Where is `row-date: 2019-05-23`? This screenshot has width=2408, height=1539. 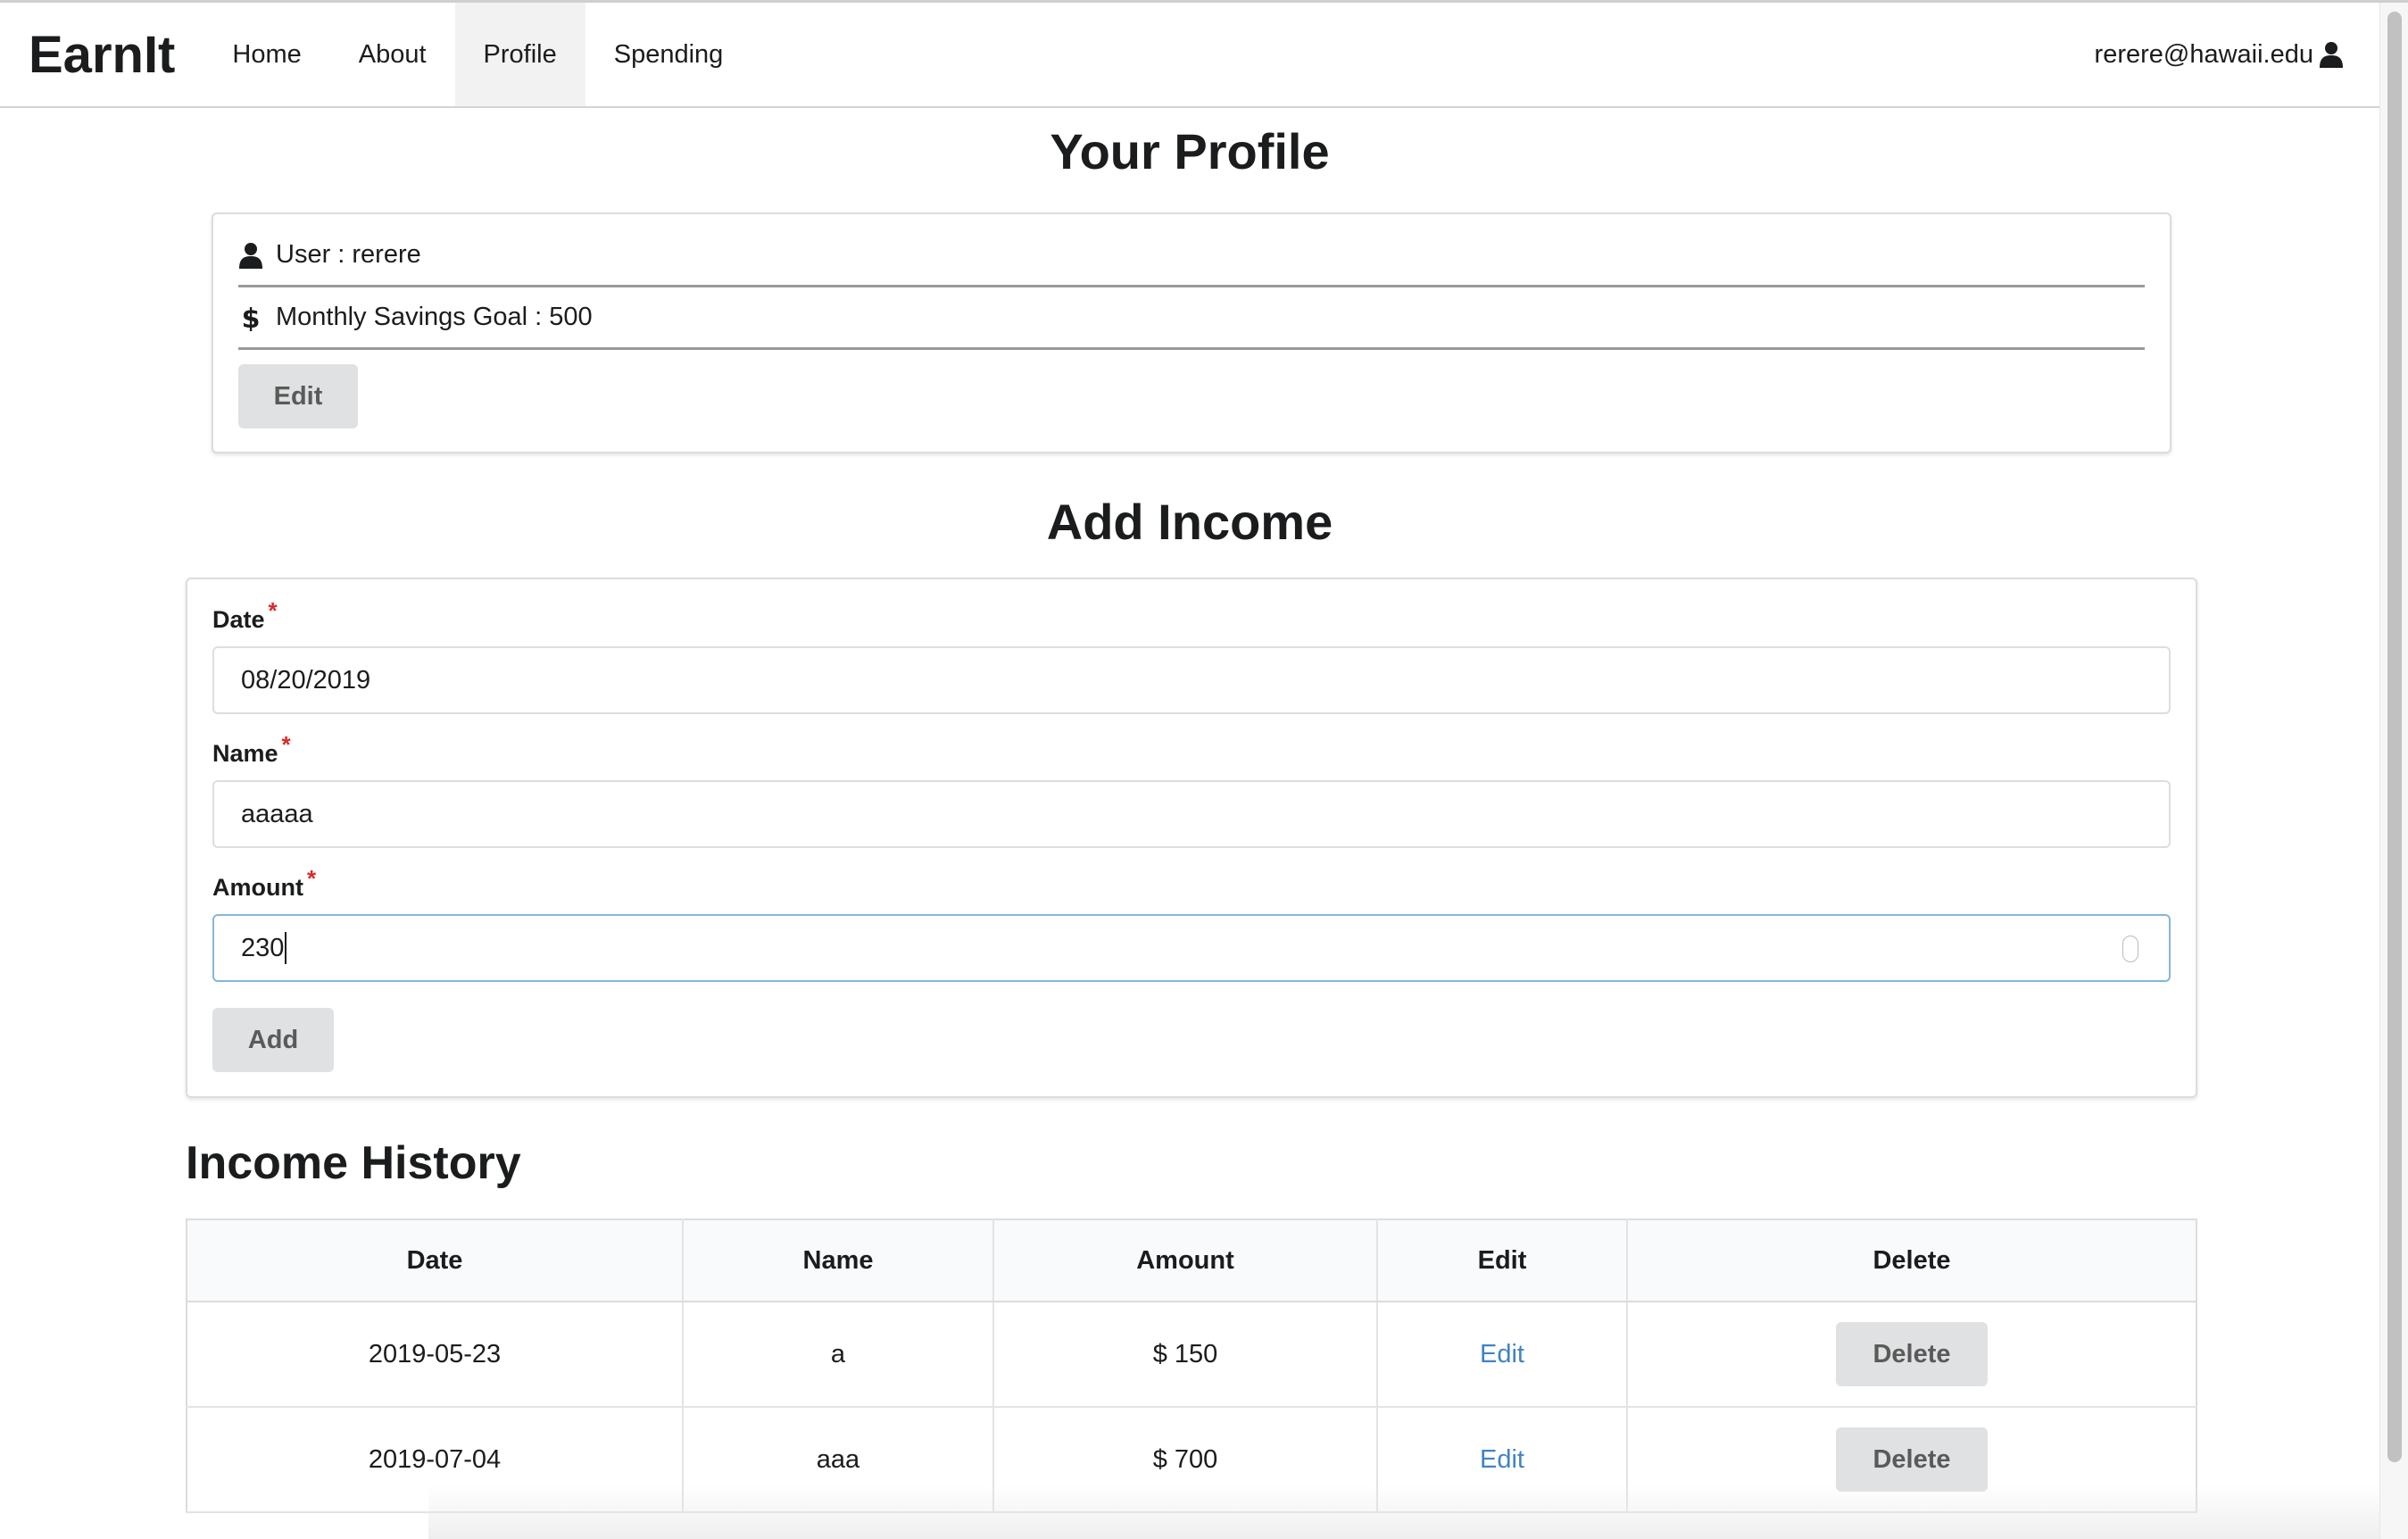
row-date: 2019-05-23 is located at coordinates (435, 1355).